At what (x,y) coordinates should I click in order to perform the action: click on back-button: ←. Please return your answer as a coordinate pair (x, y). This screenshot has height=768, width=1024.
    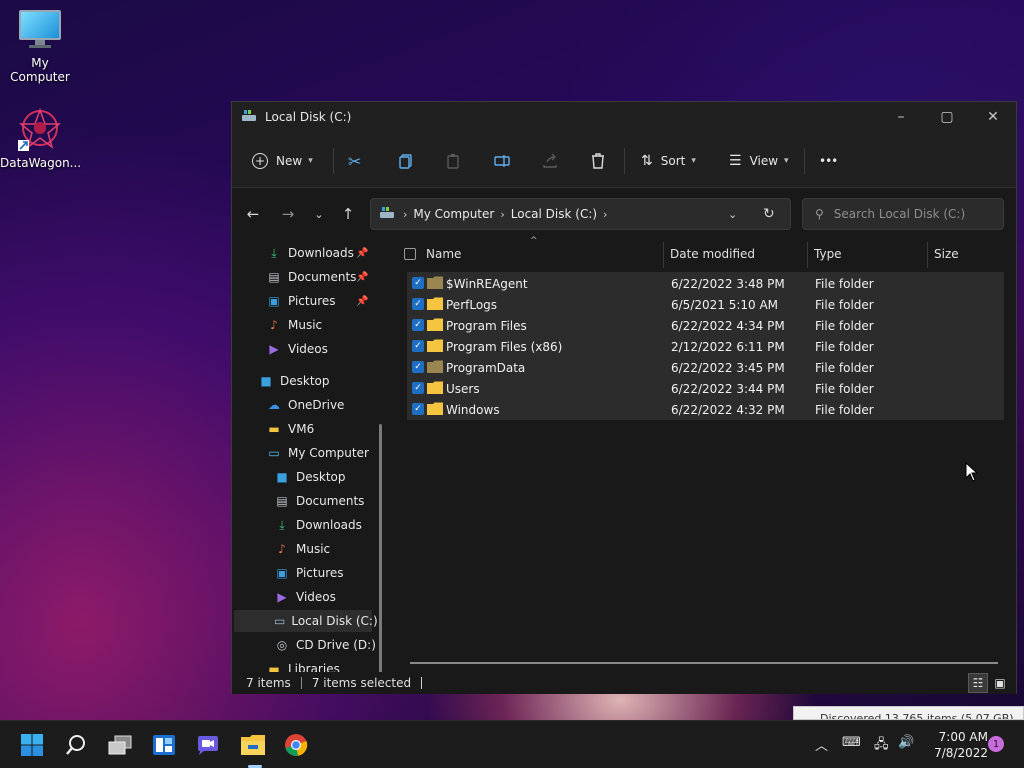
    Looking at the image, I should click on (253, 214).